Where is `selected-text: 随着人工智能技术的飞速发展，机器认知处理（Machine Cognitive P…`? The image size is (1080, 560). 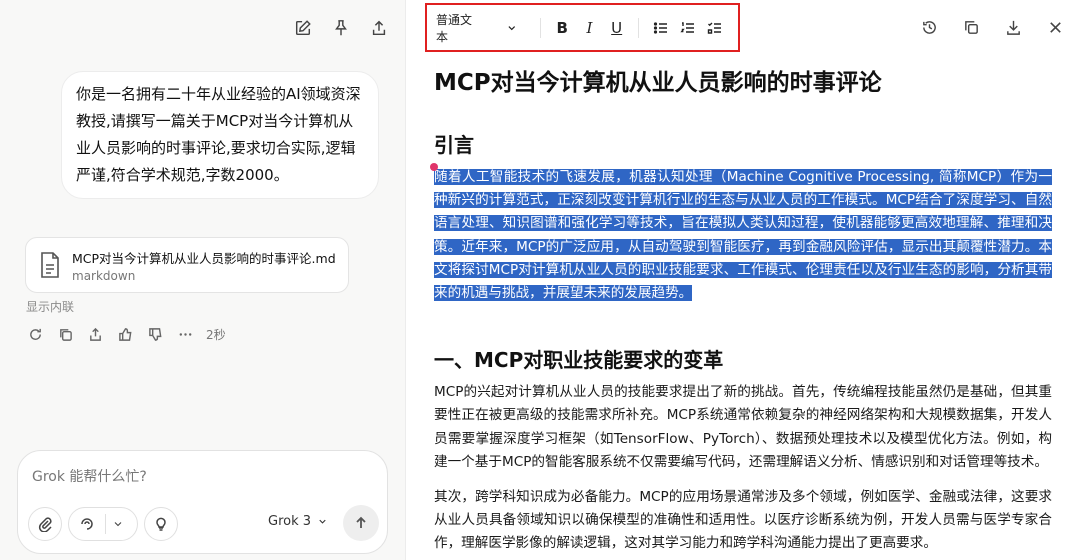
selected-text: 随着人工智能技术的飞速发展，机器认知处理（Machine Cognitive P… is located at coordinates (743, 235).